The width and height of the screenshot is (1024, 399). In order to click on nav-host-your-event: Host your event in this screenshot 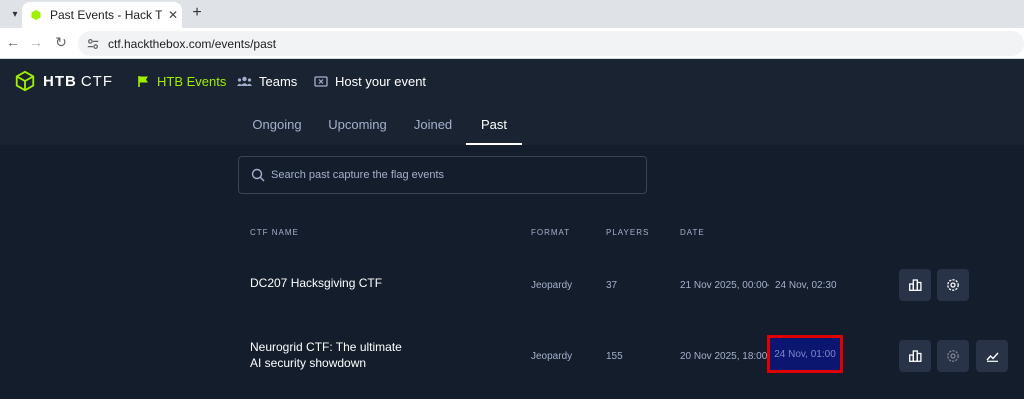, I will do `click(370, 81)`.